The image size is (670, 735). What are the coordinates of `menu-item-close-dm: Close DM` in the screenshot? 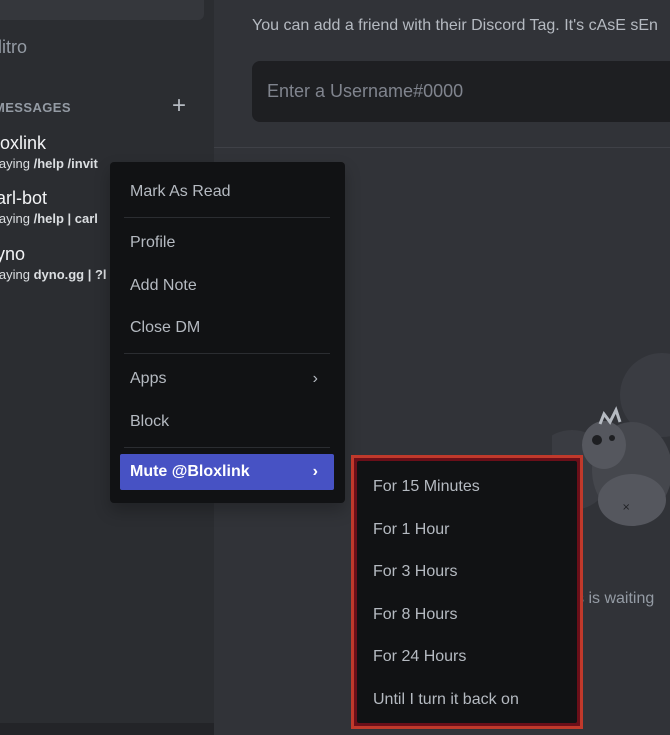 It's located at (227, 328).